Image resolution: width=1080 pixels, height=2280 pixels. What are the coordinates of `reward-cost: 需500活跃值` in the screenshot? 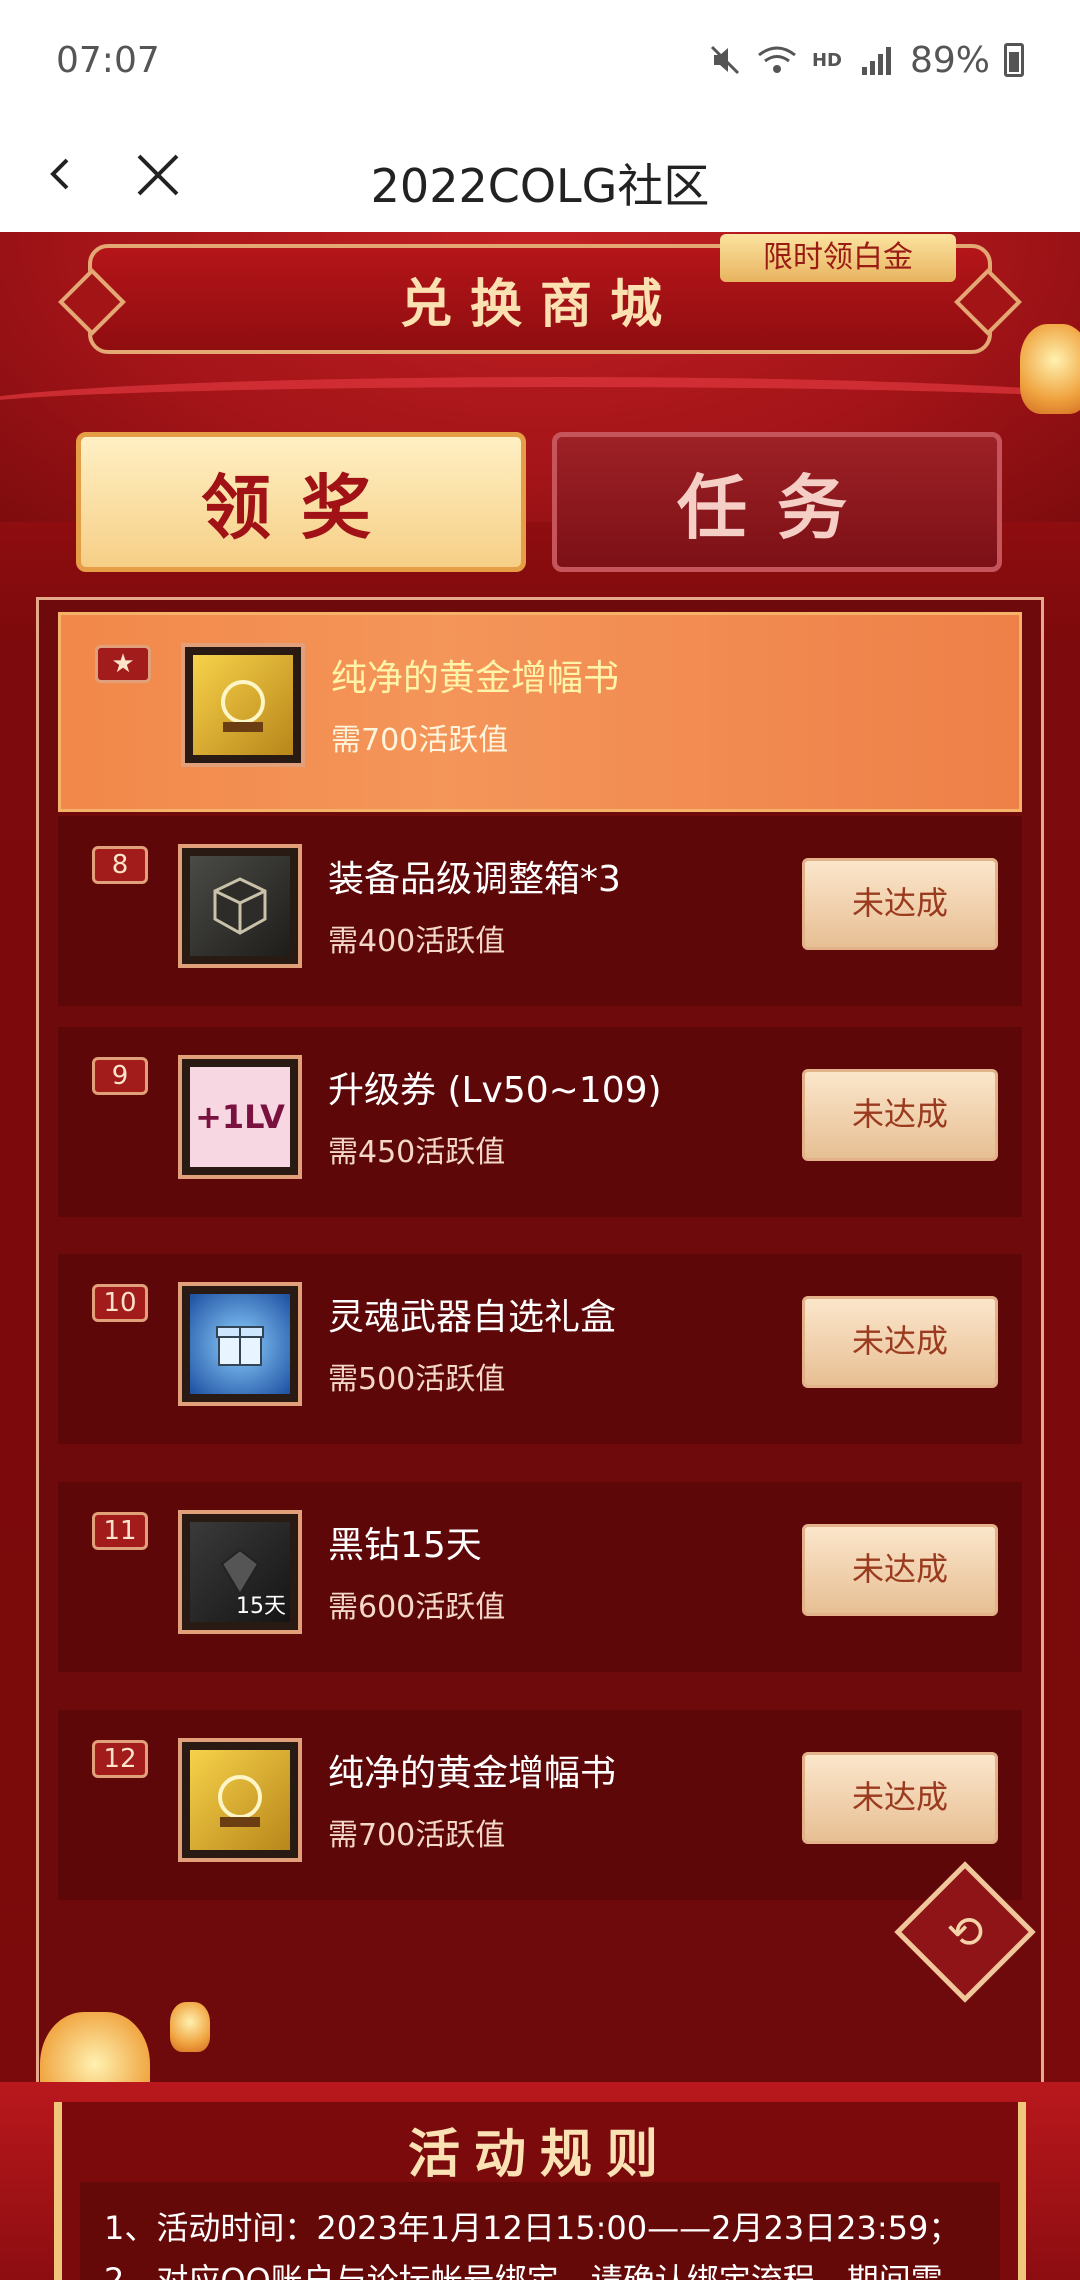 It's located at (417, 1379).